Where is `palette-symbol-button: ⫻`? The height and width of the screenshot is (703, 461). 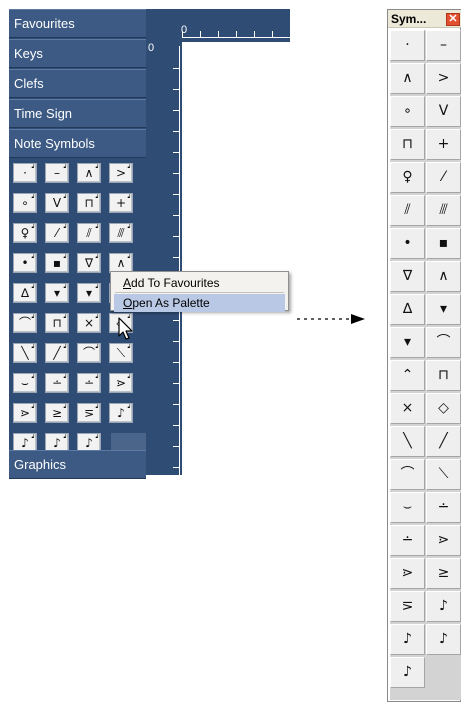 palette-symbol-button: ⫻ is located at coordinates (443, 210).